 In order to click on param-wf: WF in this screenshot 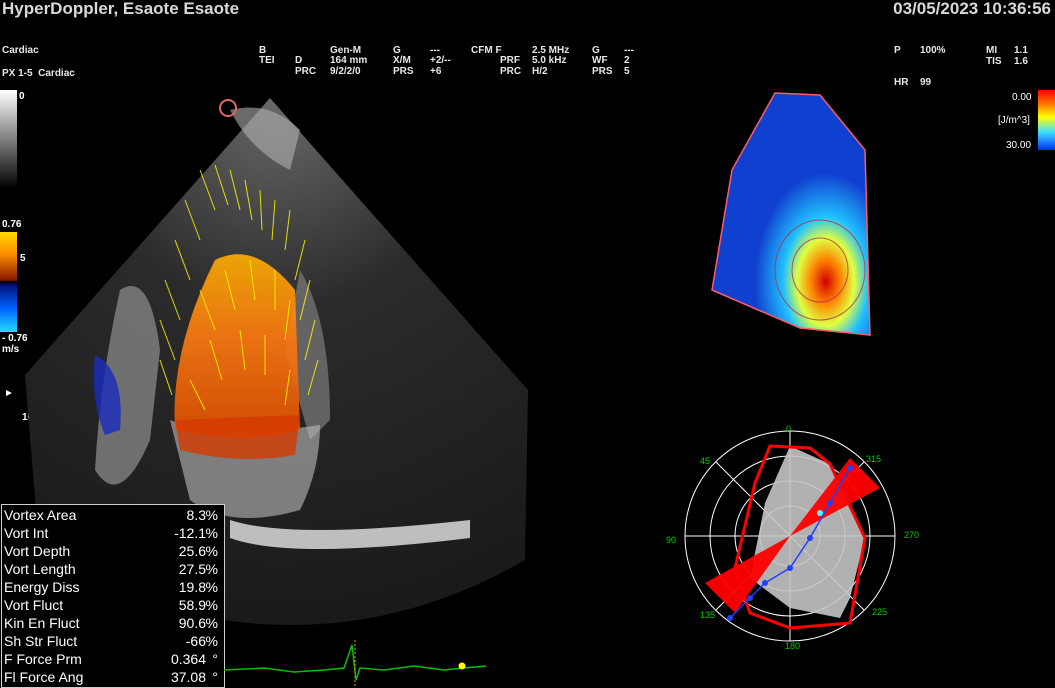, I will do `click(600, 60)`.